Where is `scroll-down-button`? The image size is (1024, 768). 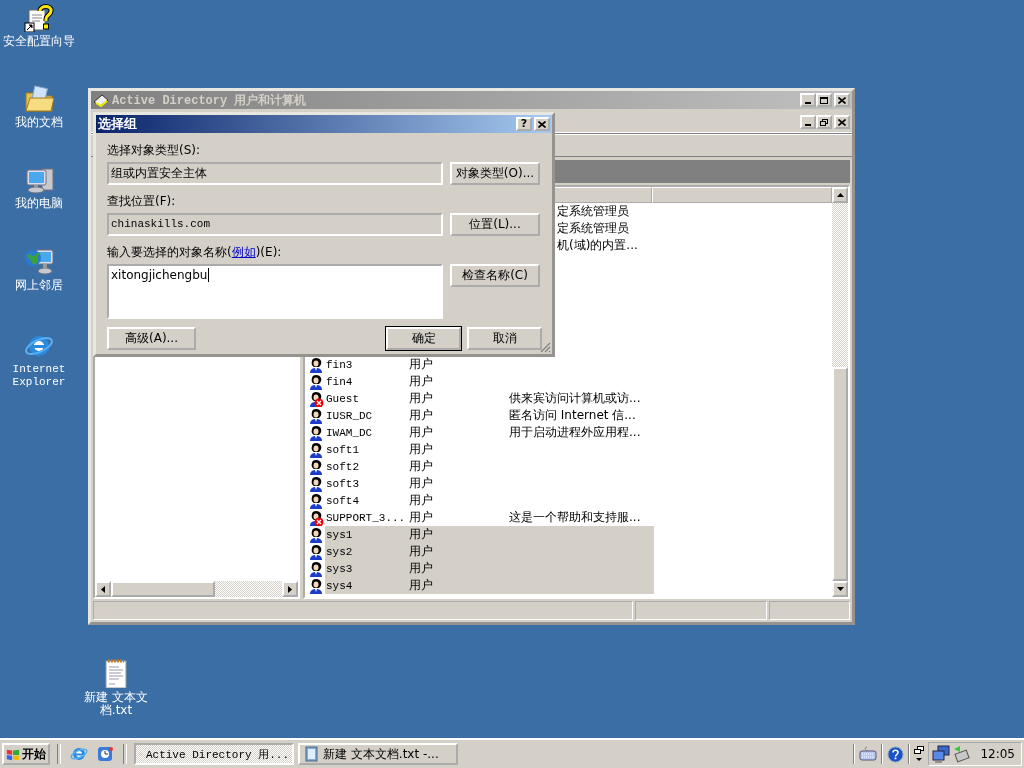 scroll-down-button is located at coordinates (840, 589).